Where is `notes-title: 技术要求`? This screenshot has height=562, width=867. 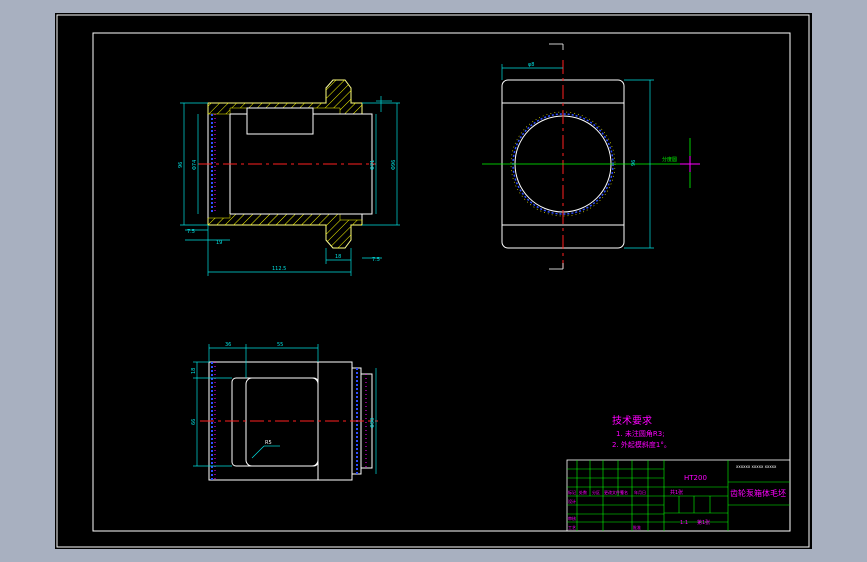
notes-title: 技术要求 is located at coordinates (632, 420).